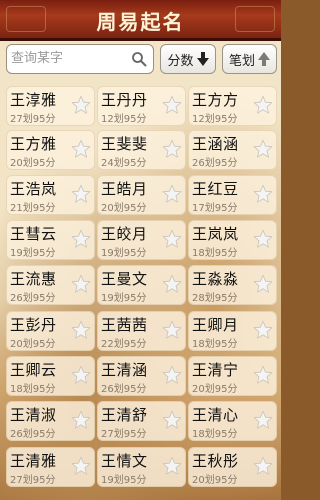  What do you see at coordinates (33, 325) in the screenshot?
I see `name-text: 王彭丹` at bounding box center [33, 325].